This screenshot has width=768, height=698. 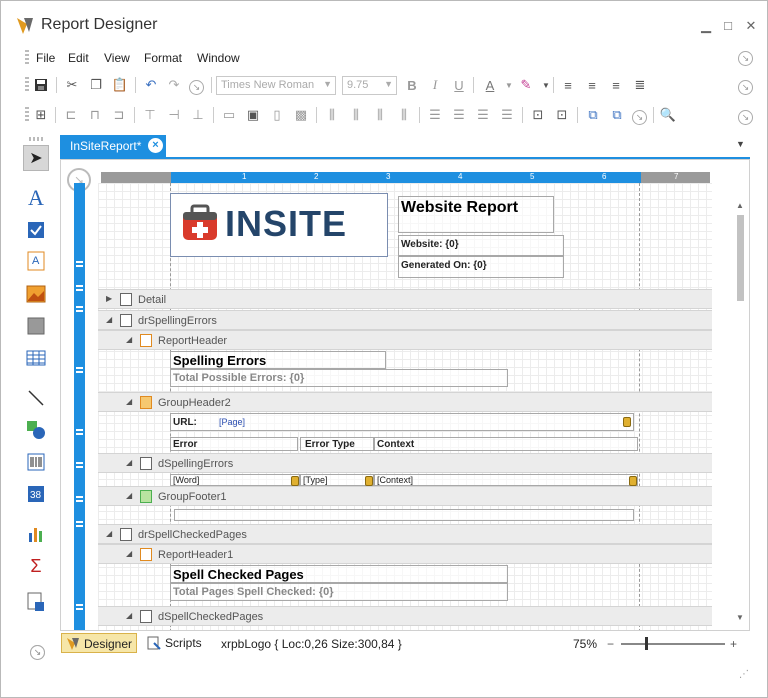 What do you see at coordinates (405, 463) in the screenshot?
I see `band-d-spelling-errors: ◢ dSpellingErrors` at bounding box center [405, 463].